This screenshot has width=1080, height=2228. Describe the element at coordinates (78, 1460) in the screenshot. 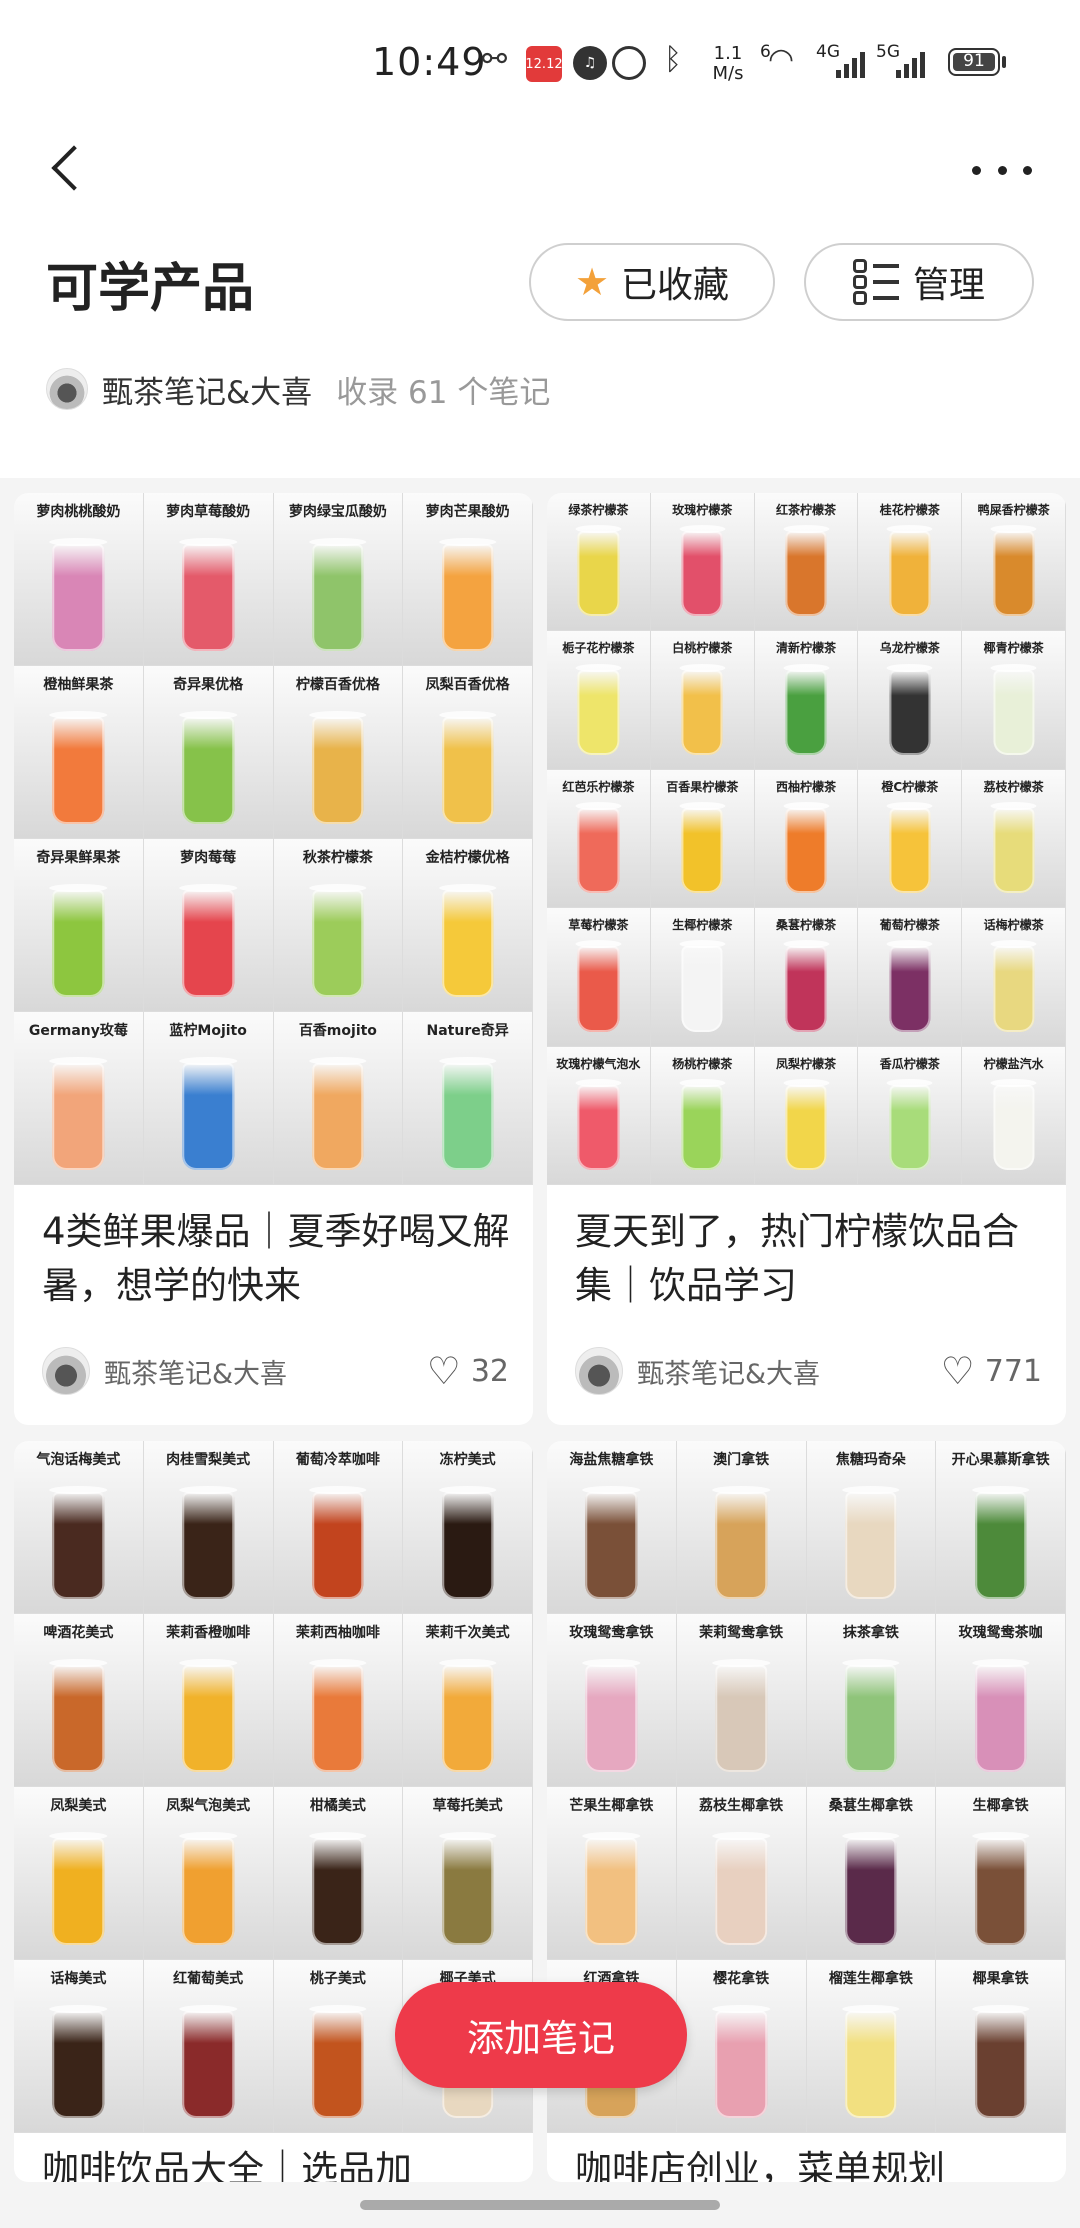

I see `drink-label: 气泡话梅美式` at that location.